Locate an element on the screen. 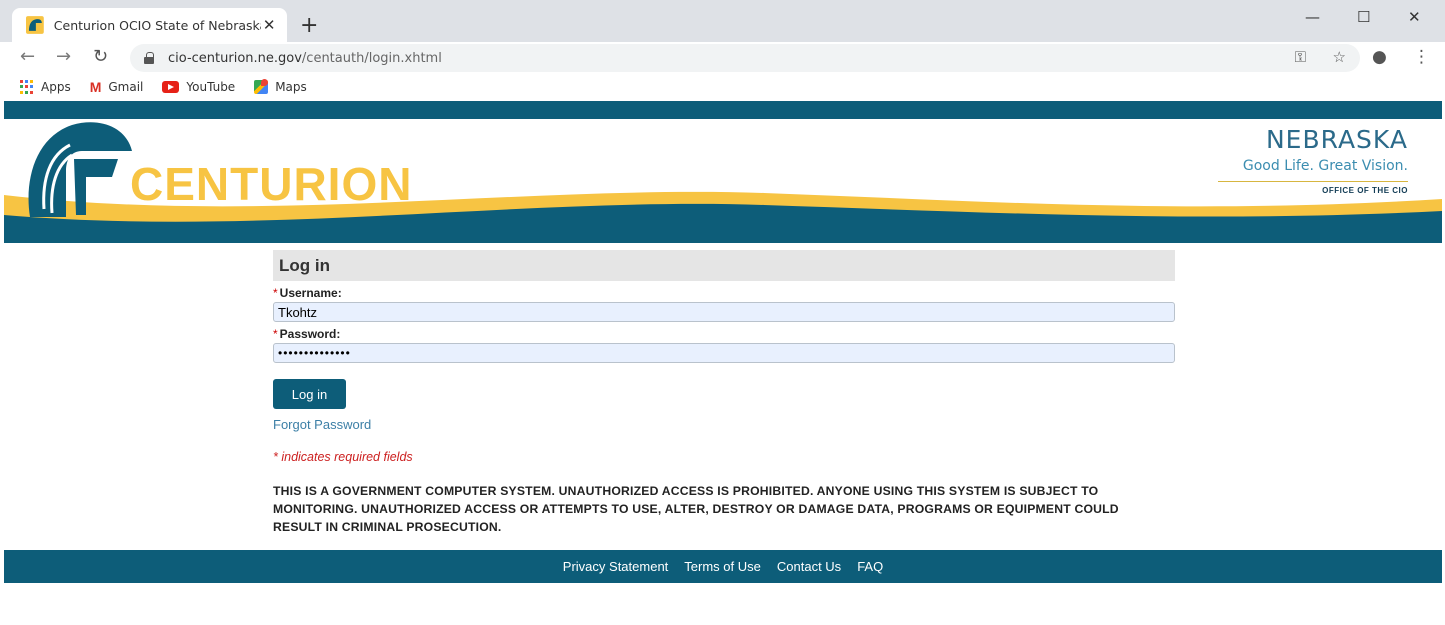  office-of-cio-label: OFFICE OF THE CIO is located at coordinates (1365, 190).